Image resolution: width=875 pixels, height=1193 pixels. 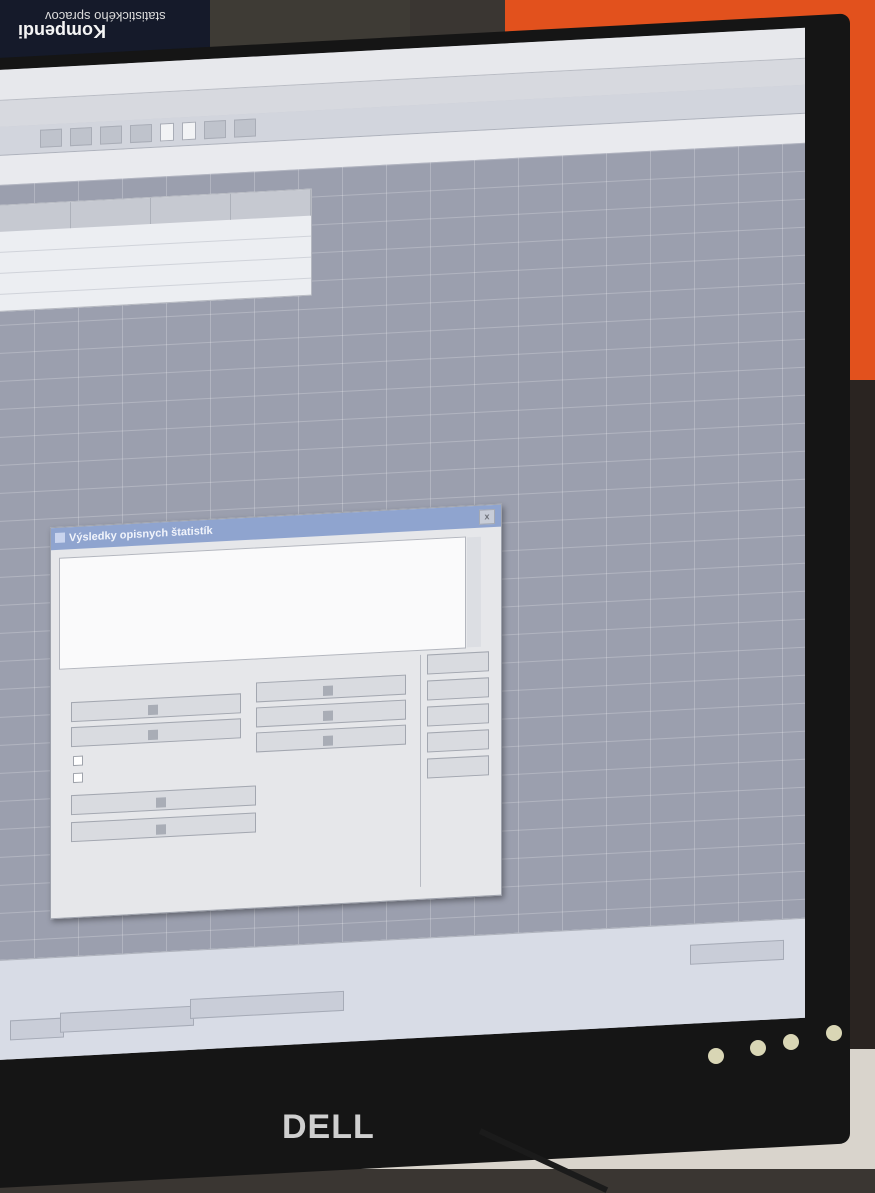 What do you see at coordinates (60, 538) in the screenshot?
I see `app-icon` at bounding box center [60, 538].